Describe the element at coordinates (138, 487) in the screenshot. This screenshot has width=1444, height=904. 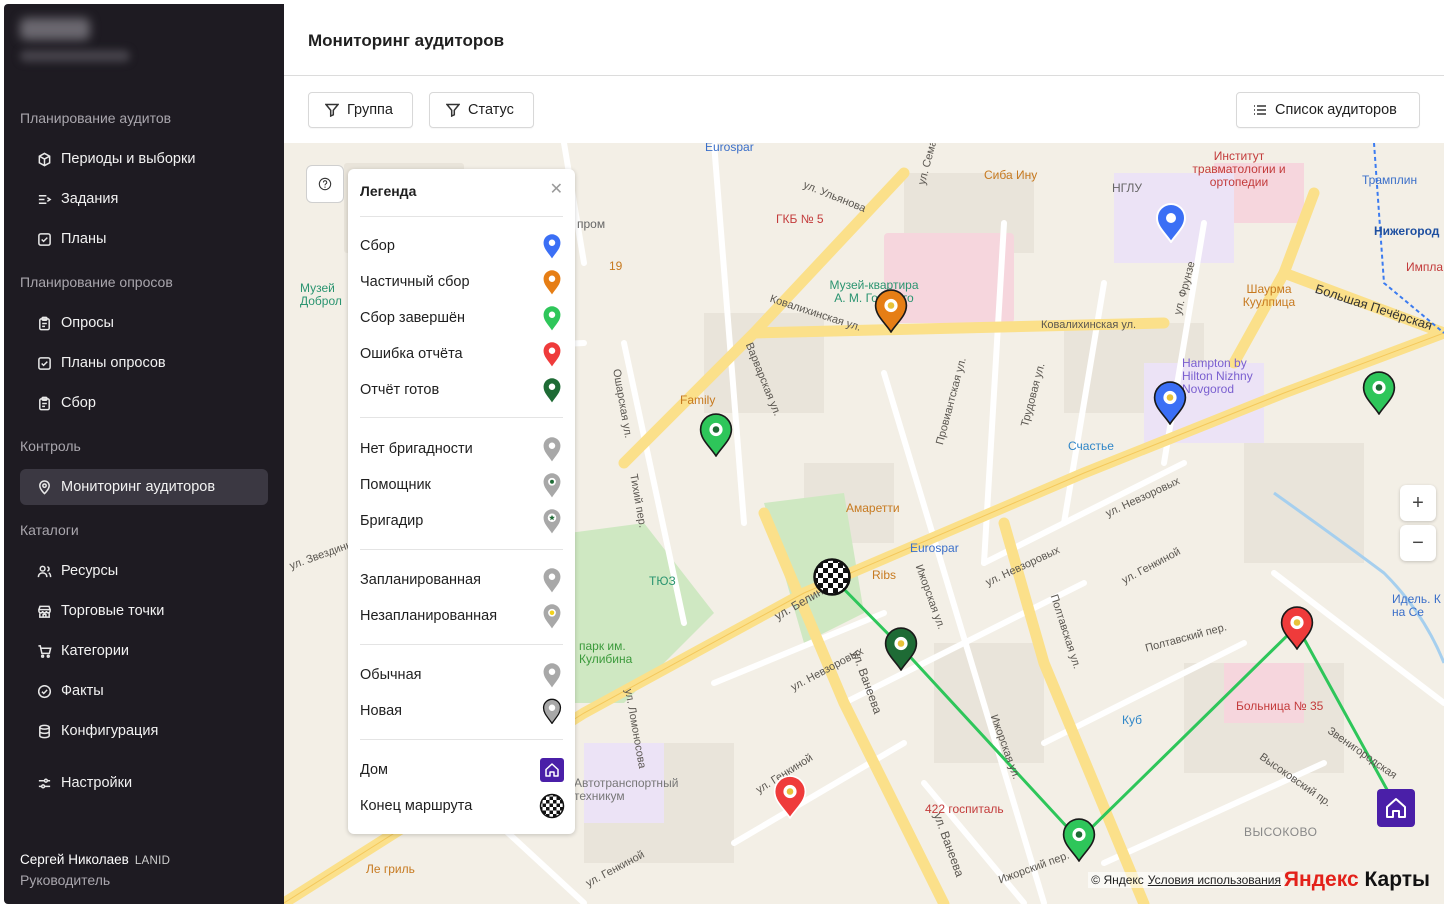
I see `sidebar-item-label: Мониторинг аудиторов` at that location.